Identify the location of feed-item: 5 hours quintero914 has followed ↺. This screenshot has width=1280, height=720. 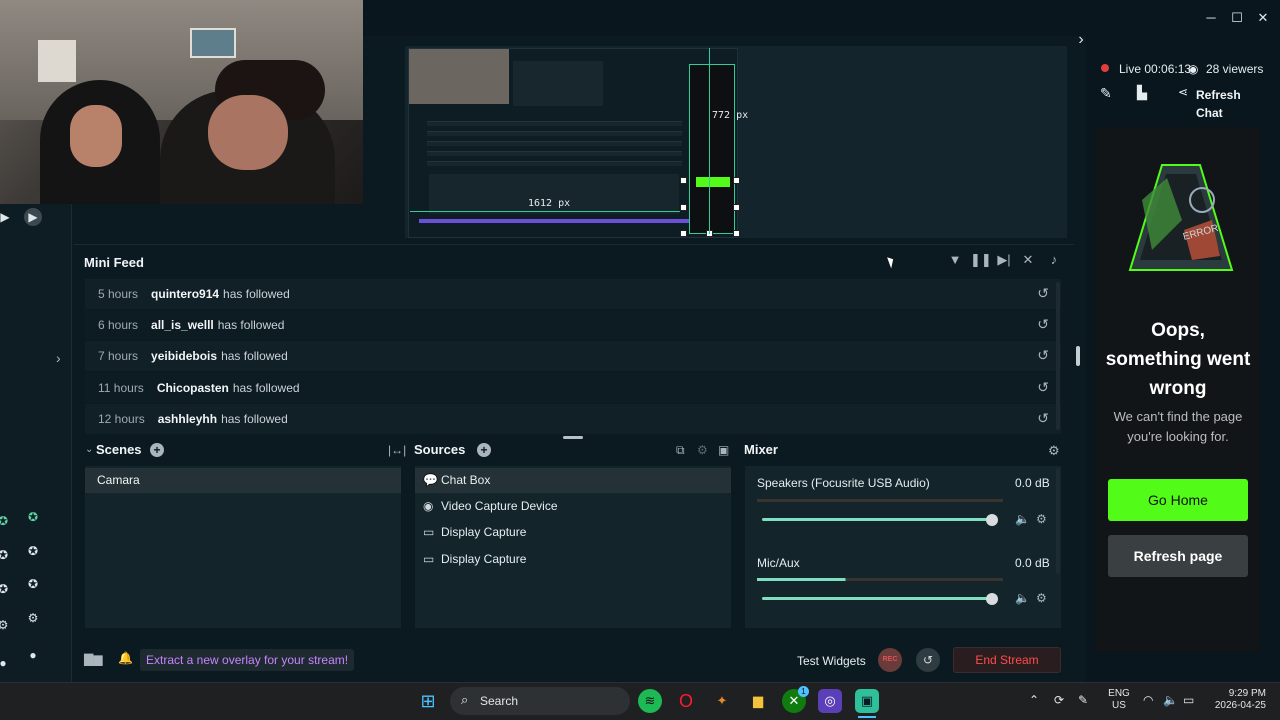
(573, 294).